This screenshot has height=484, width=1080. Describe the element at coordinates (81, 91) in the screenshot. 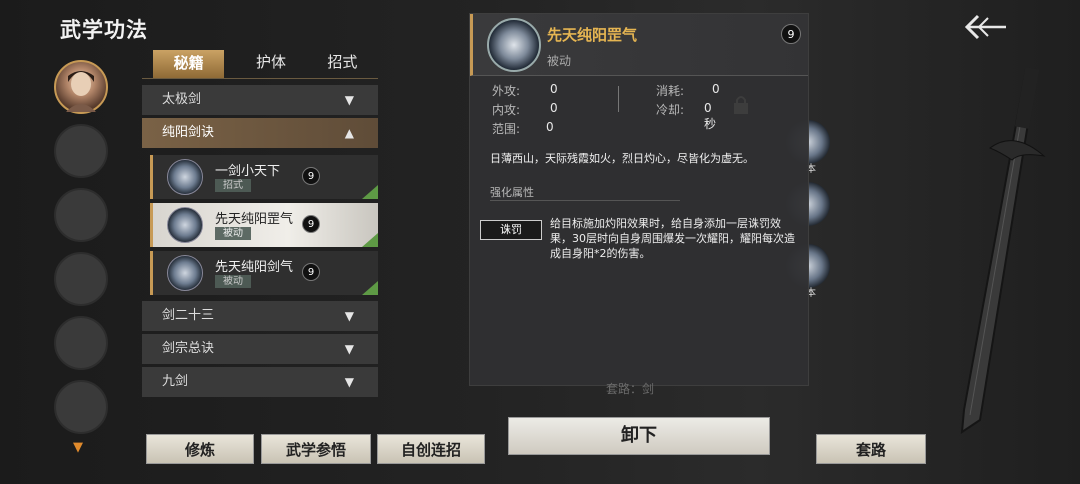

I see `avatar` at that location.